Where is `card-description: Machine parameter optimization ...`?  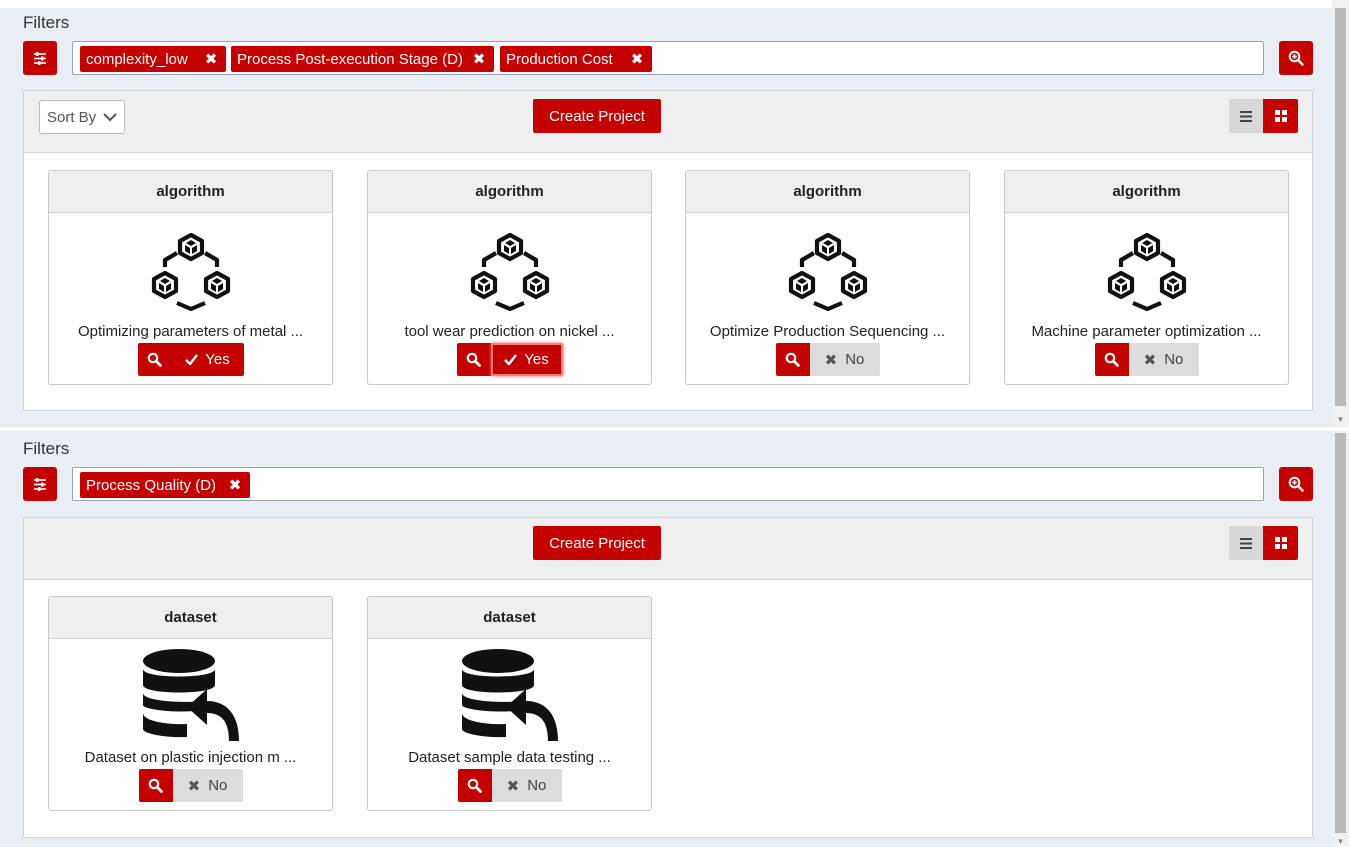 card-description: Machine parameter optimization ... is located at coordinates (1146, 331).